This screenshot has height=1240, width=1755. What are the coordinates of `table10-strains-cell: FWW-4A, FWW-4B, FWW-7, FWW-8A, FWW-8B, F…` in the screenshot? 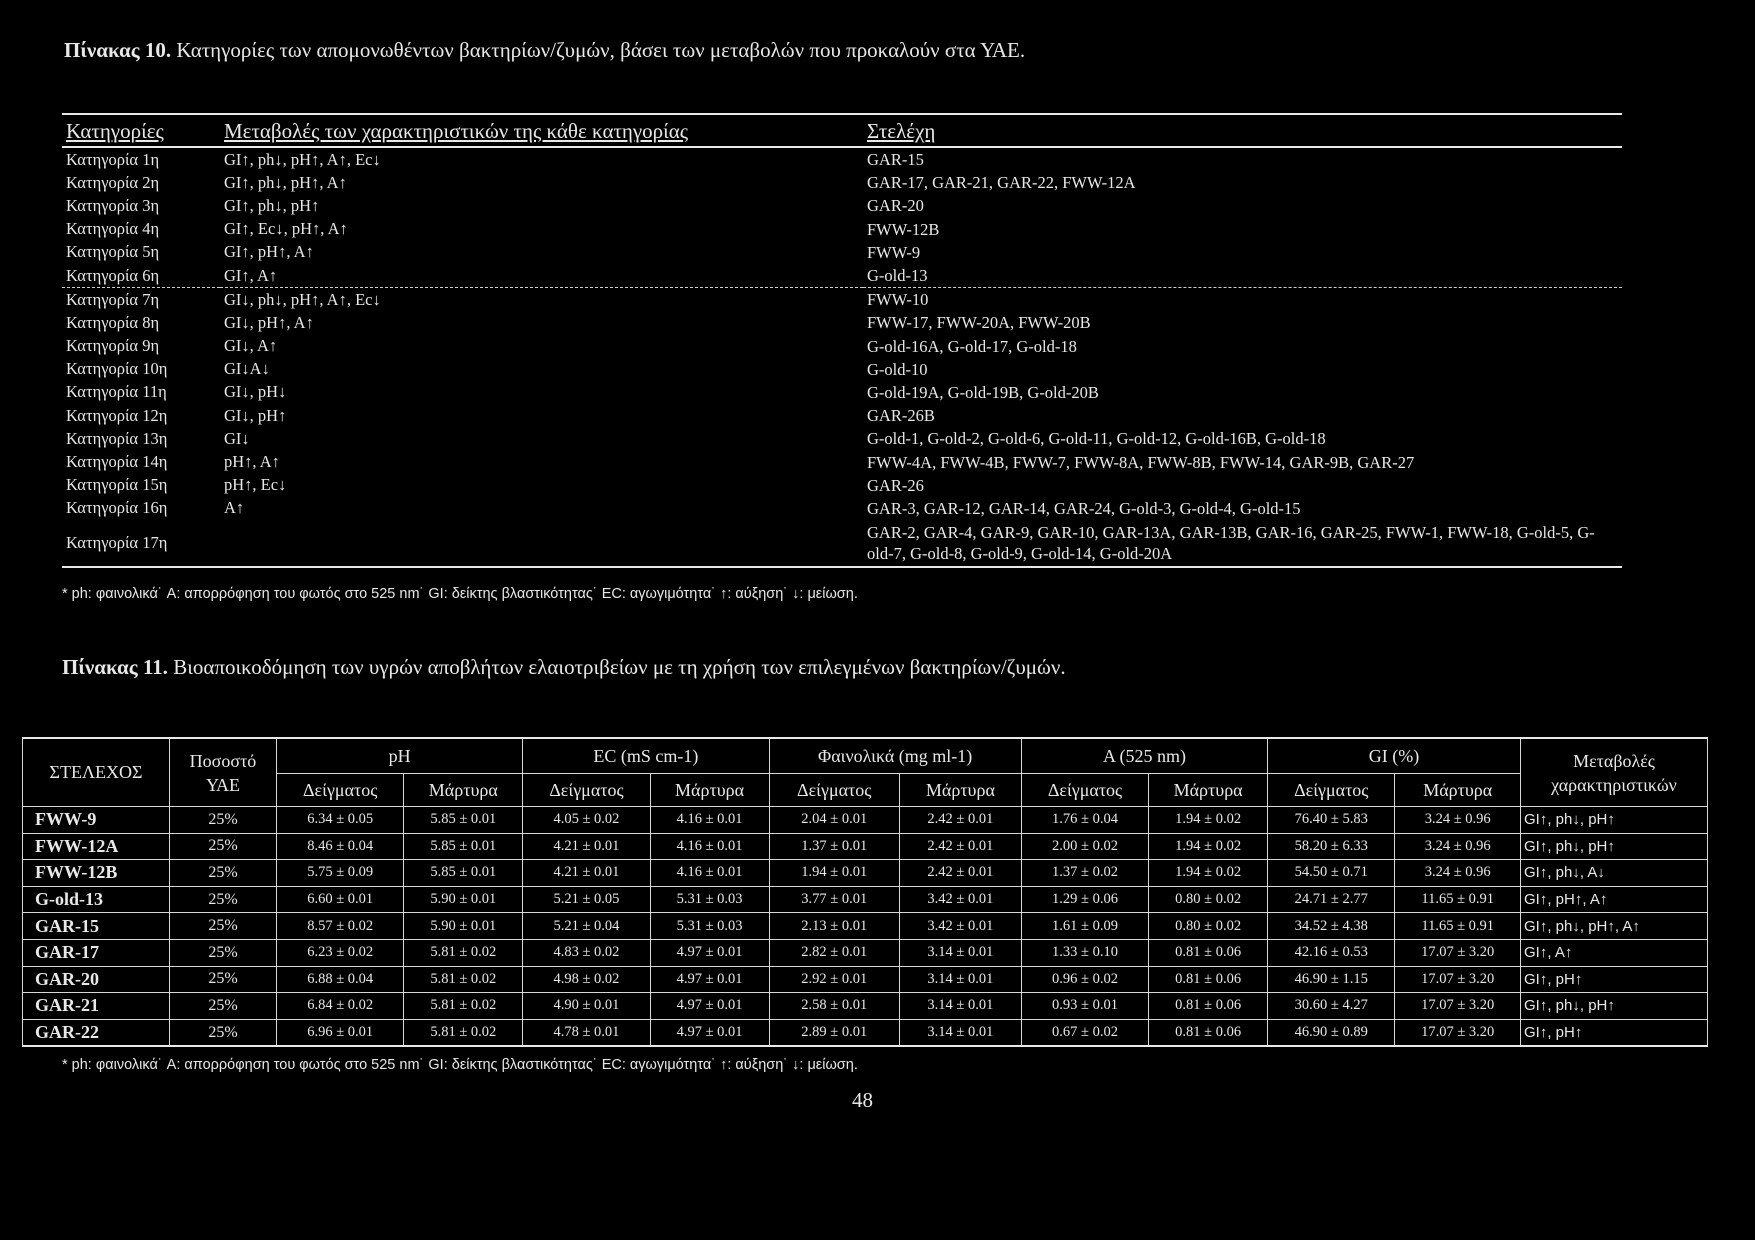 It's located at (1141, 462).